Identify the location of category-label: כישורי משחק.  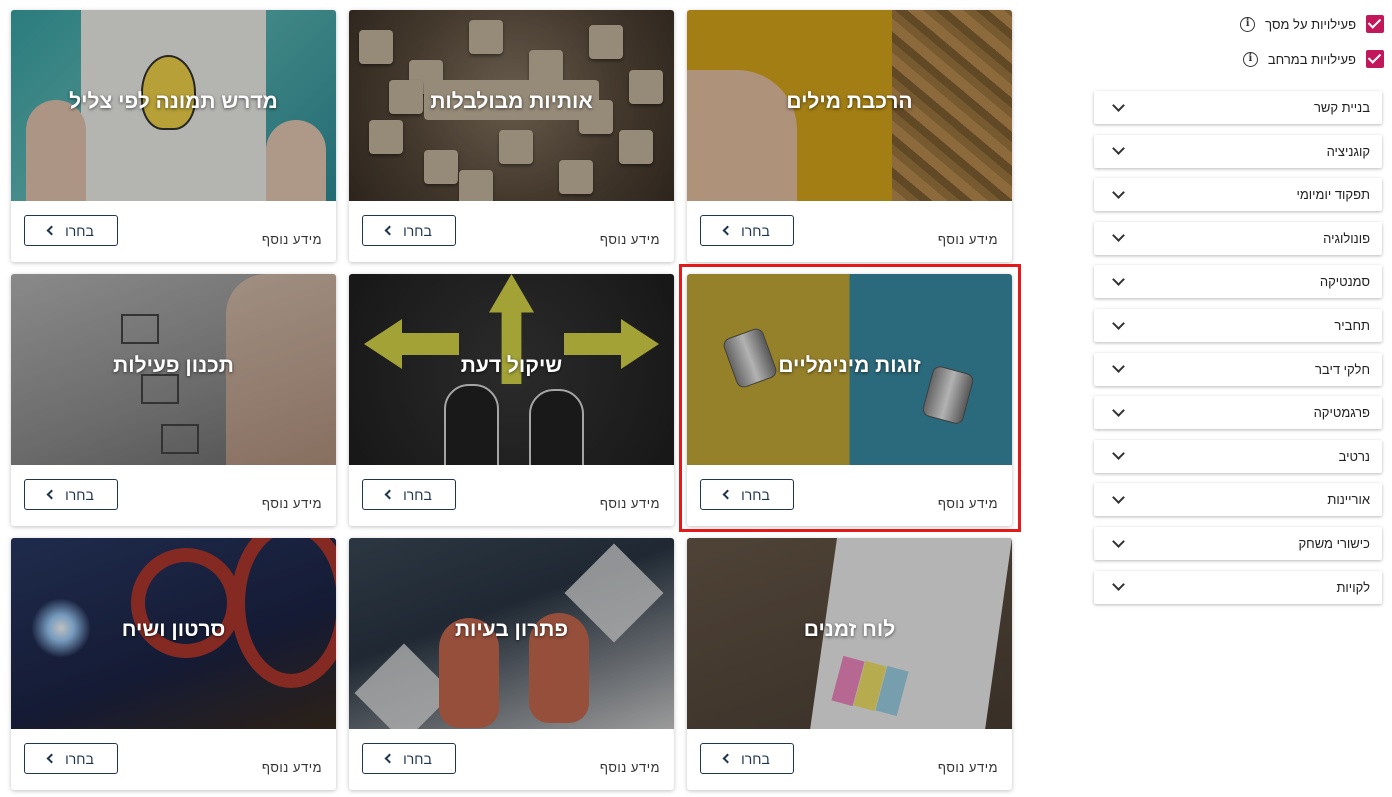
(1334, 543).